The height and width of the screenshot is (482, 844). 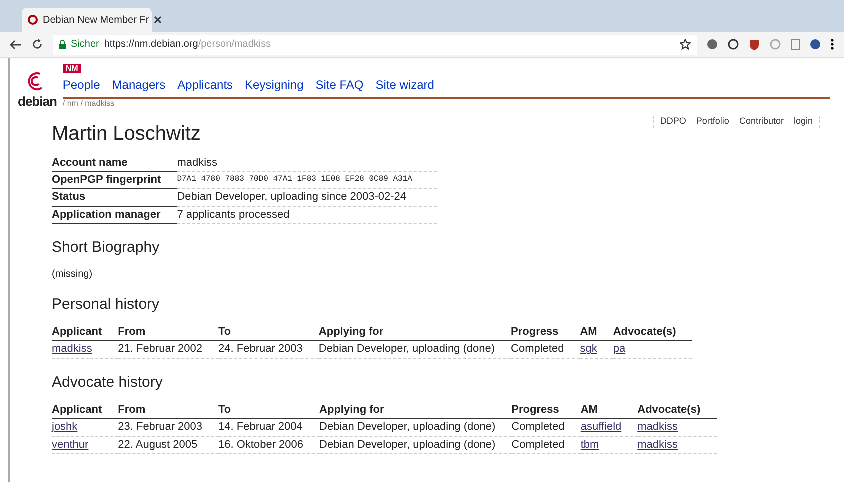 I want to click on reload-icon, so click(x=37, y=44).